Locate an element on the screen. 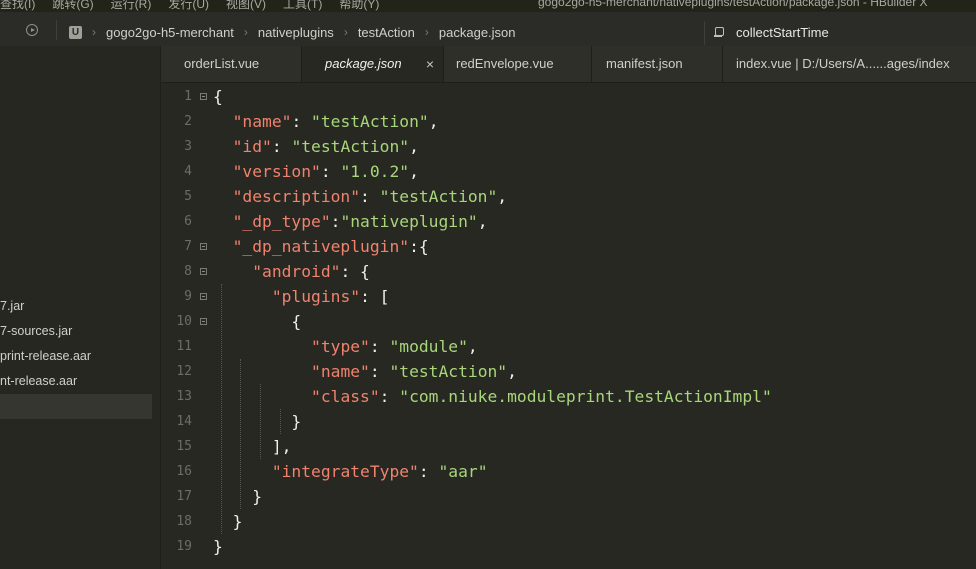 The width and height of the screenshot is (976, 569). line-number: 9 is located at coordinates (188, 296).